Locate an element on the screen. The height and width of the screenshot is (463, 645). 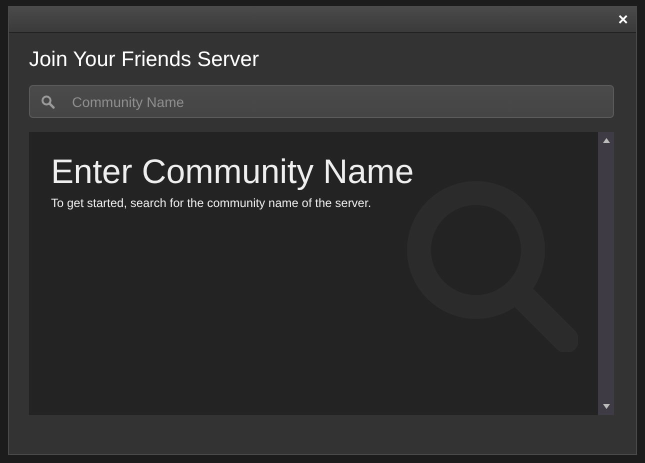
search-field: Community Name is located at coordinates (321, 101).